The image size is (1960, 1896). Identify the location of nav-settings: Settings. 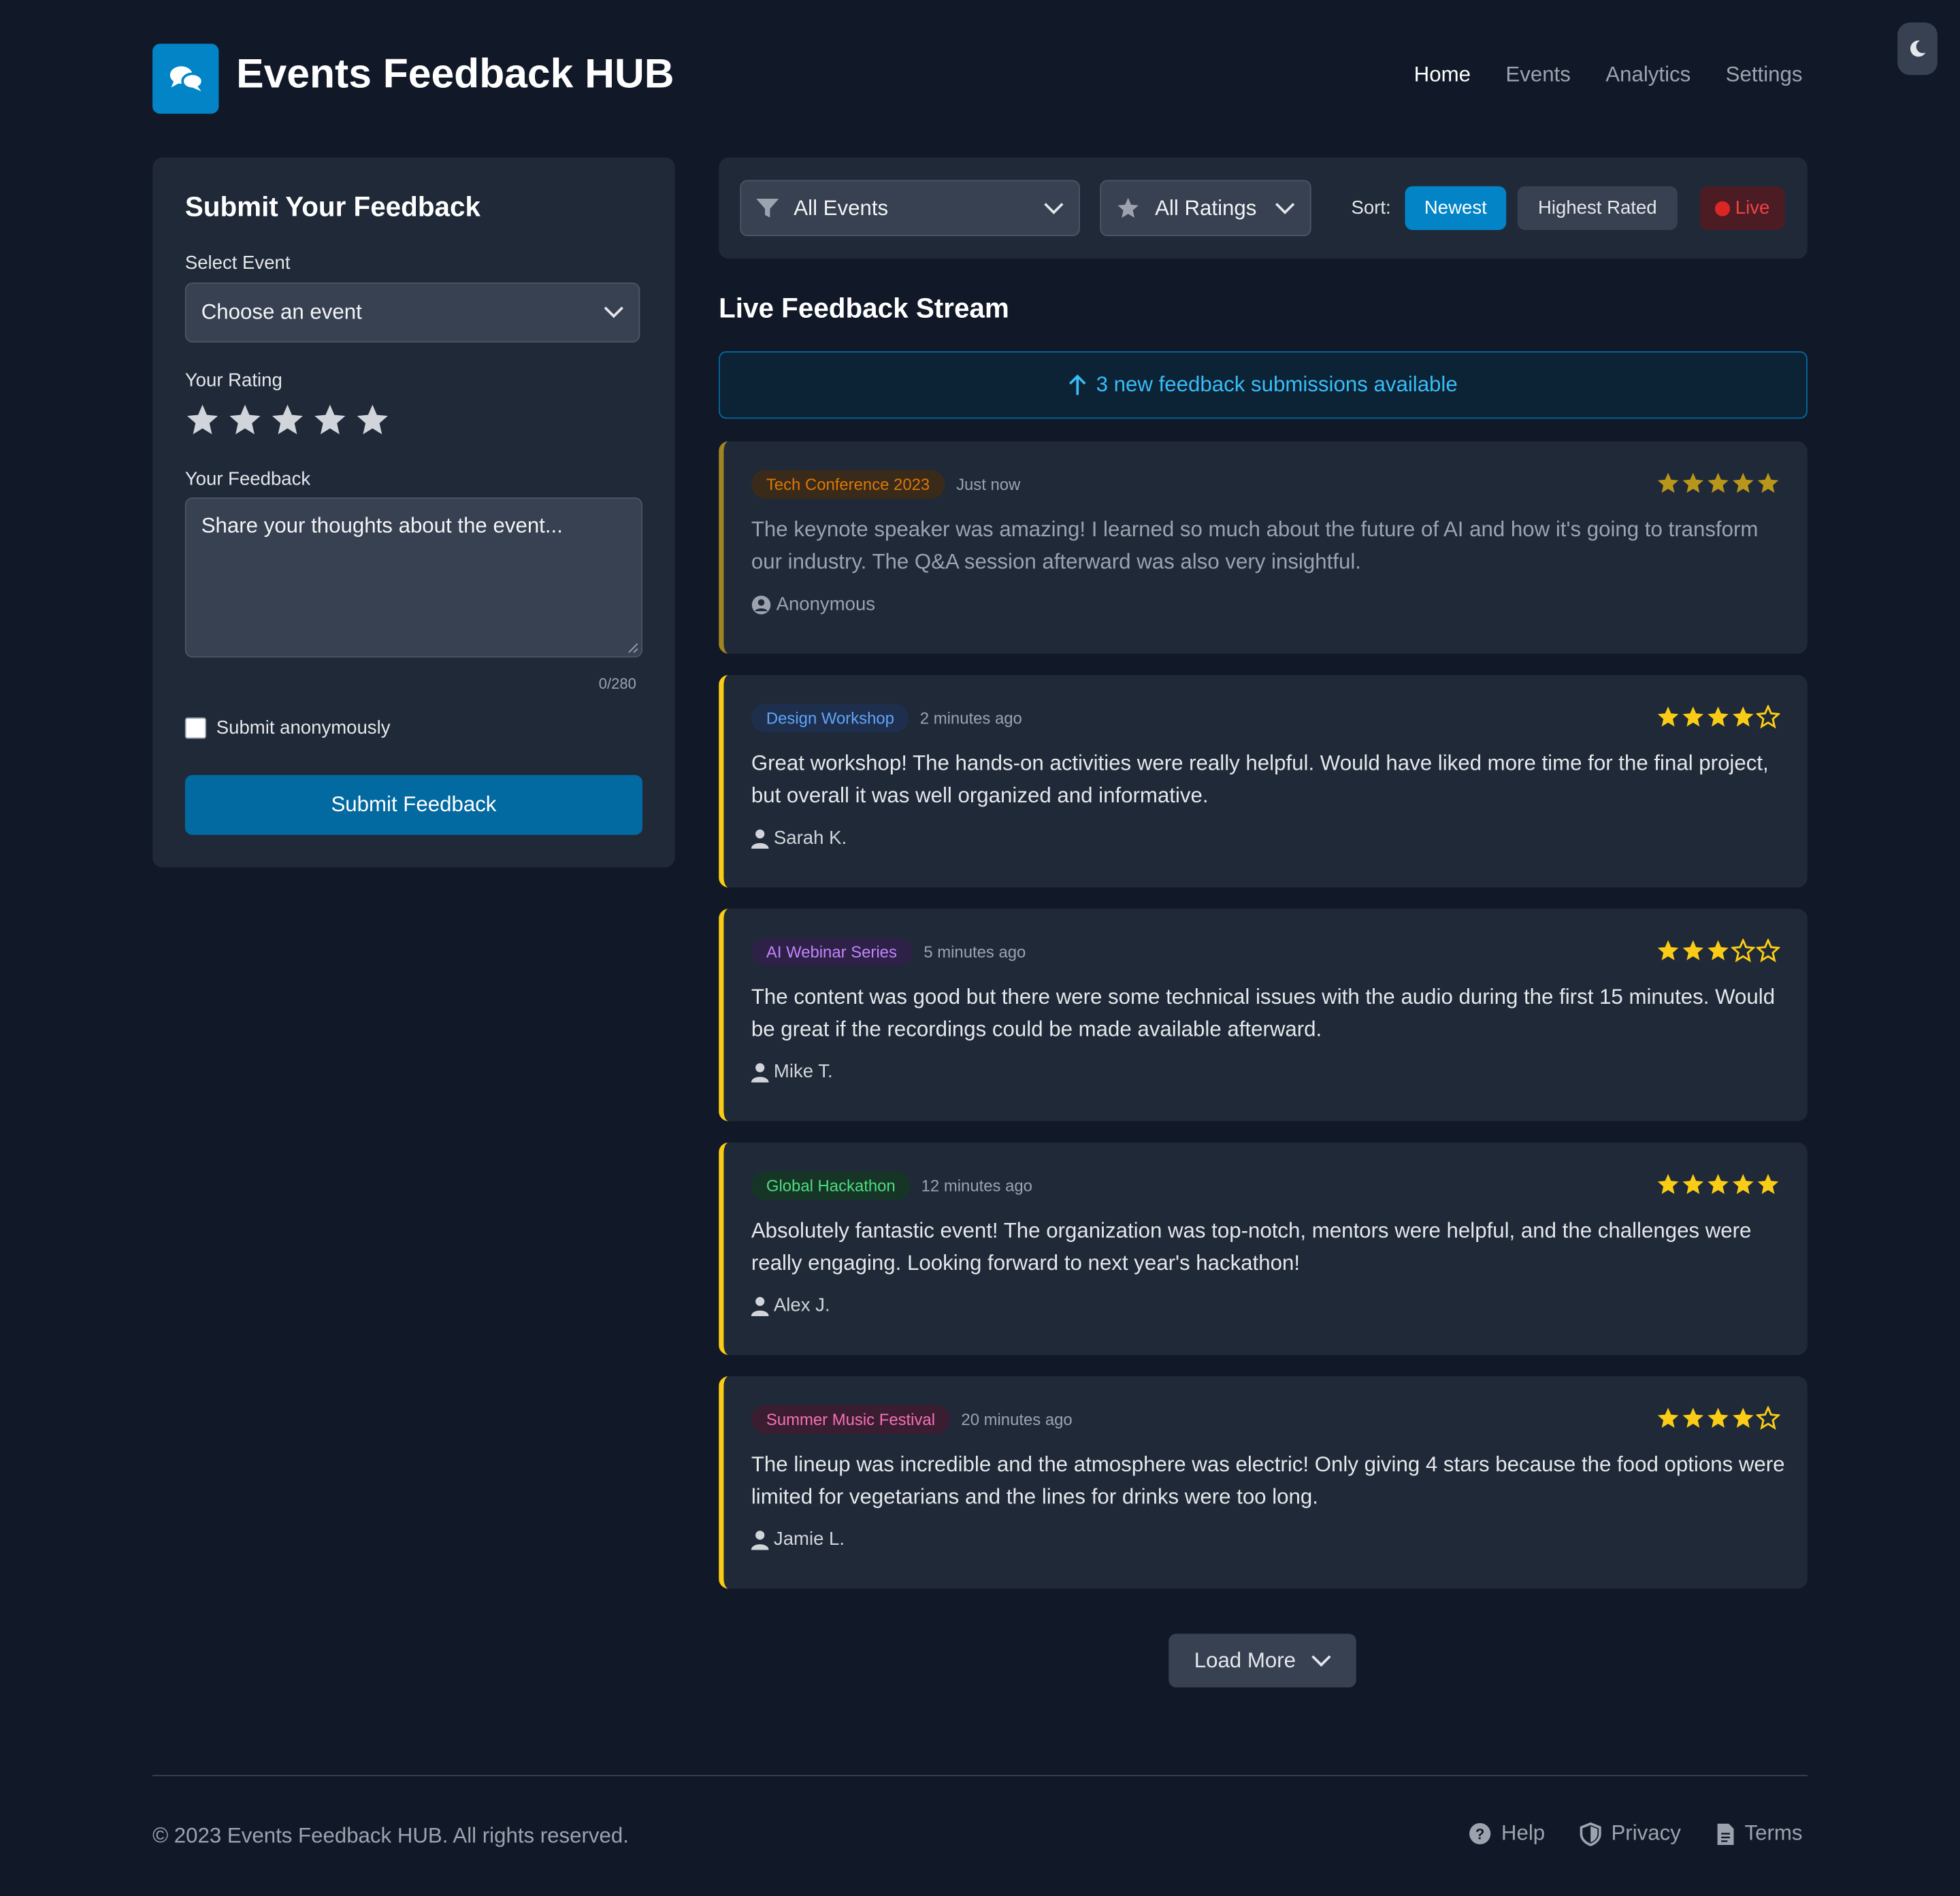
(1765, 76).